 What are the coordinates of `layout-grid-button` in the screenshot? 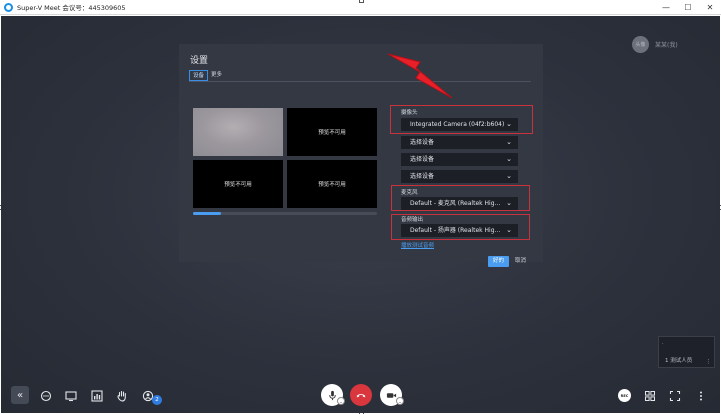 It's located at (650, 396).